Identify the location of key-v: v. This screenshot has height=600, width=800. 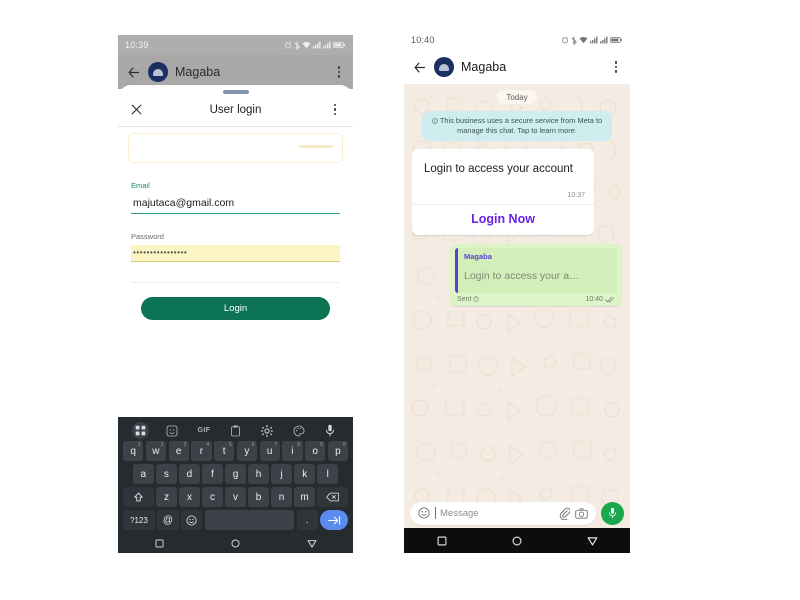
(235, 497).